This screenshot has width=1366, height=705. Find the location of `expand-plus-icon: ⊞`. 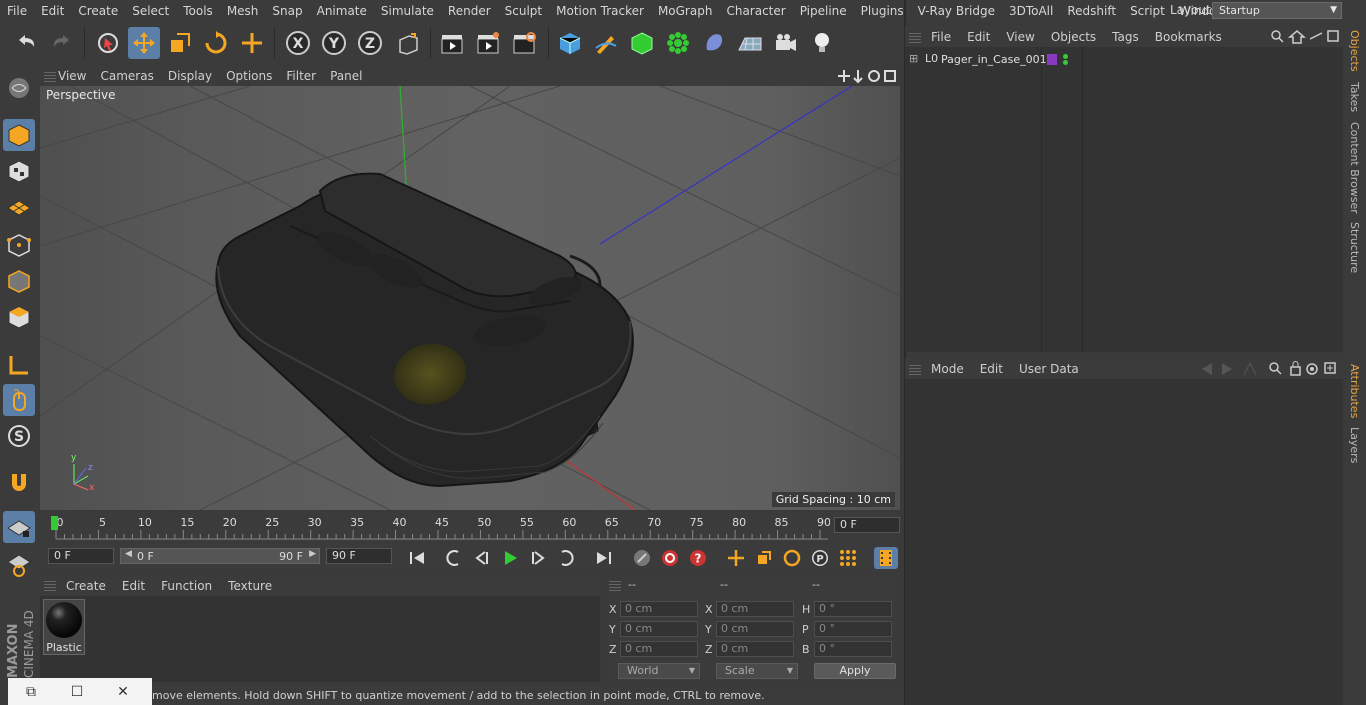

expand-plus-icon: ⊞ is located at coordinates (913, 58).